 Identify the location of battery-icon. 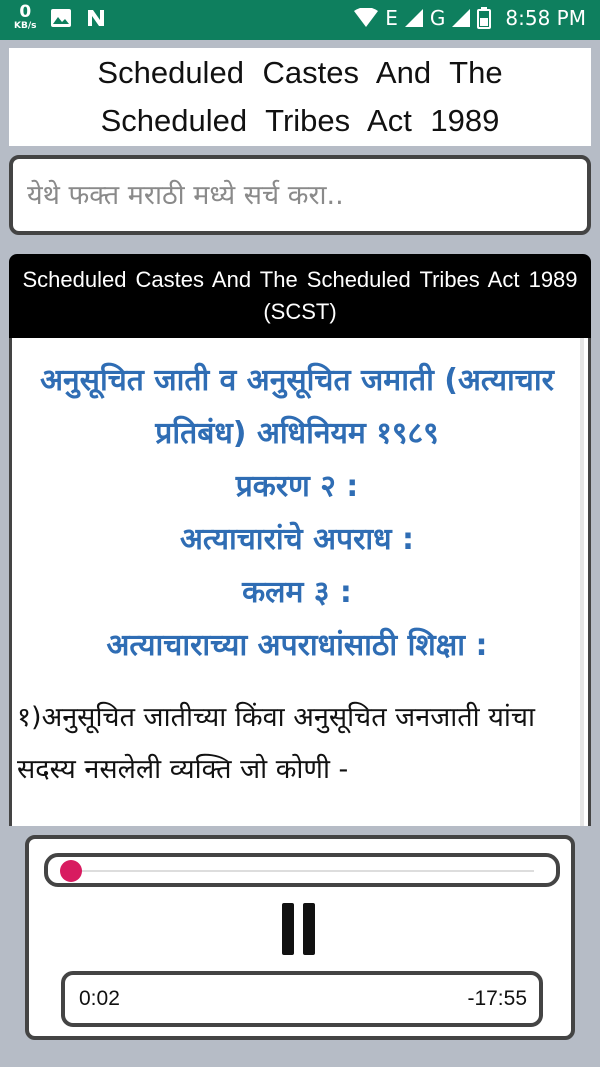
(484, 18).